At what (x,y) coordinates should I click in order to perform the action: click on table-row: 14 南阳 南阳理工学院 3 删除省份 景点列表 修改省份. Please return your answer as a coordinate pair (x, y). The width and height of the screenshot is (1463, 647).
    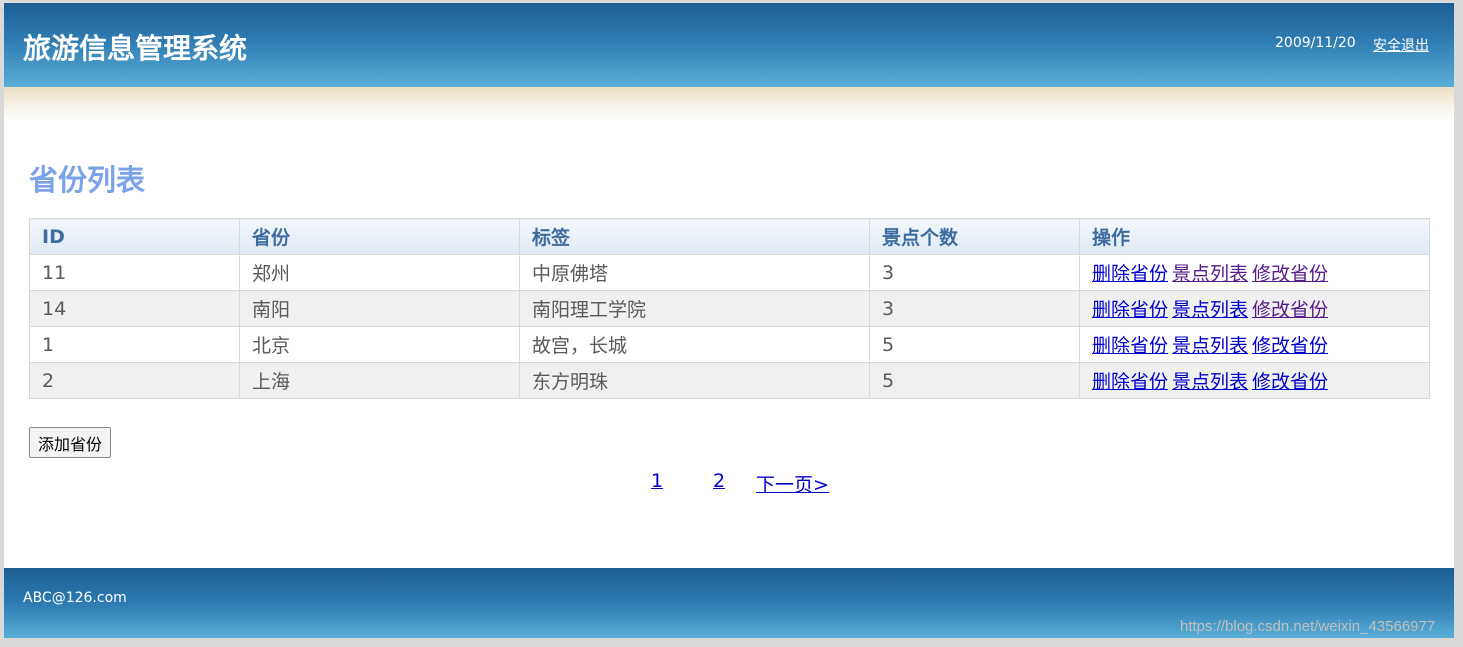
    Looking at the image, I should click on (729, 308).